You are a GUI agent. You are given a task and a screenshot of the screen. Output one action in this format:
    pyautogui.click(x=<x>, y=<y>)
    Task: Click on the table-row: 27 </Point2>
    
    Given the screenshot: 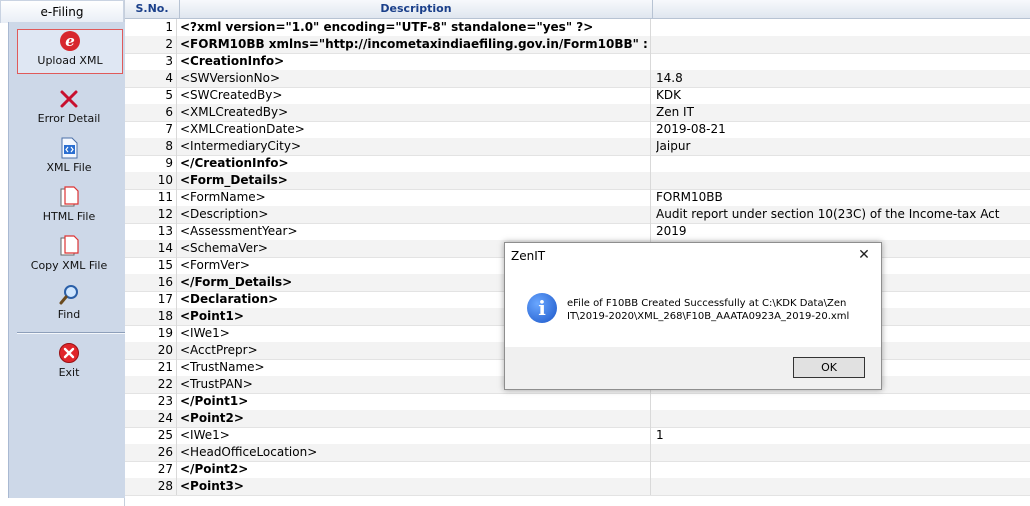 What is the action you would take?
    pyautogui.click(x=577, y=470)
    